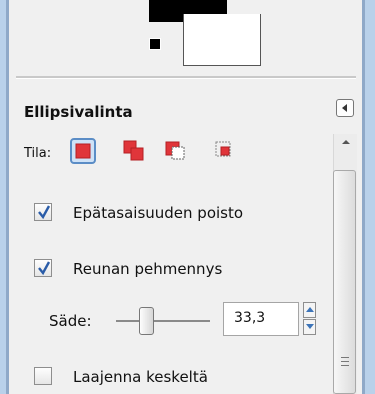 This screenshot has width=375, height=394. I want to click on window-frame-right, so click(368, 197).